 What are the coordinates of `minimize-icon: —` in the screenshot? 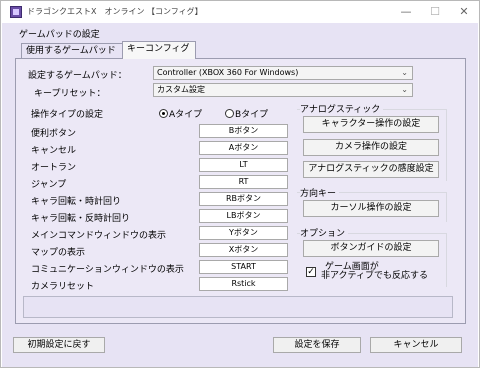 It's located at (406, 12).